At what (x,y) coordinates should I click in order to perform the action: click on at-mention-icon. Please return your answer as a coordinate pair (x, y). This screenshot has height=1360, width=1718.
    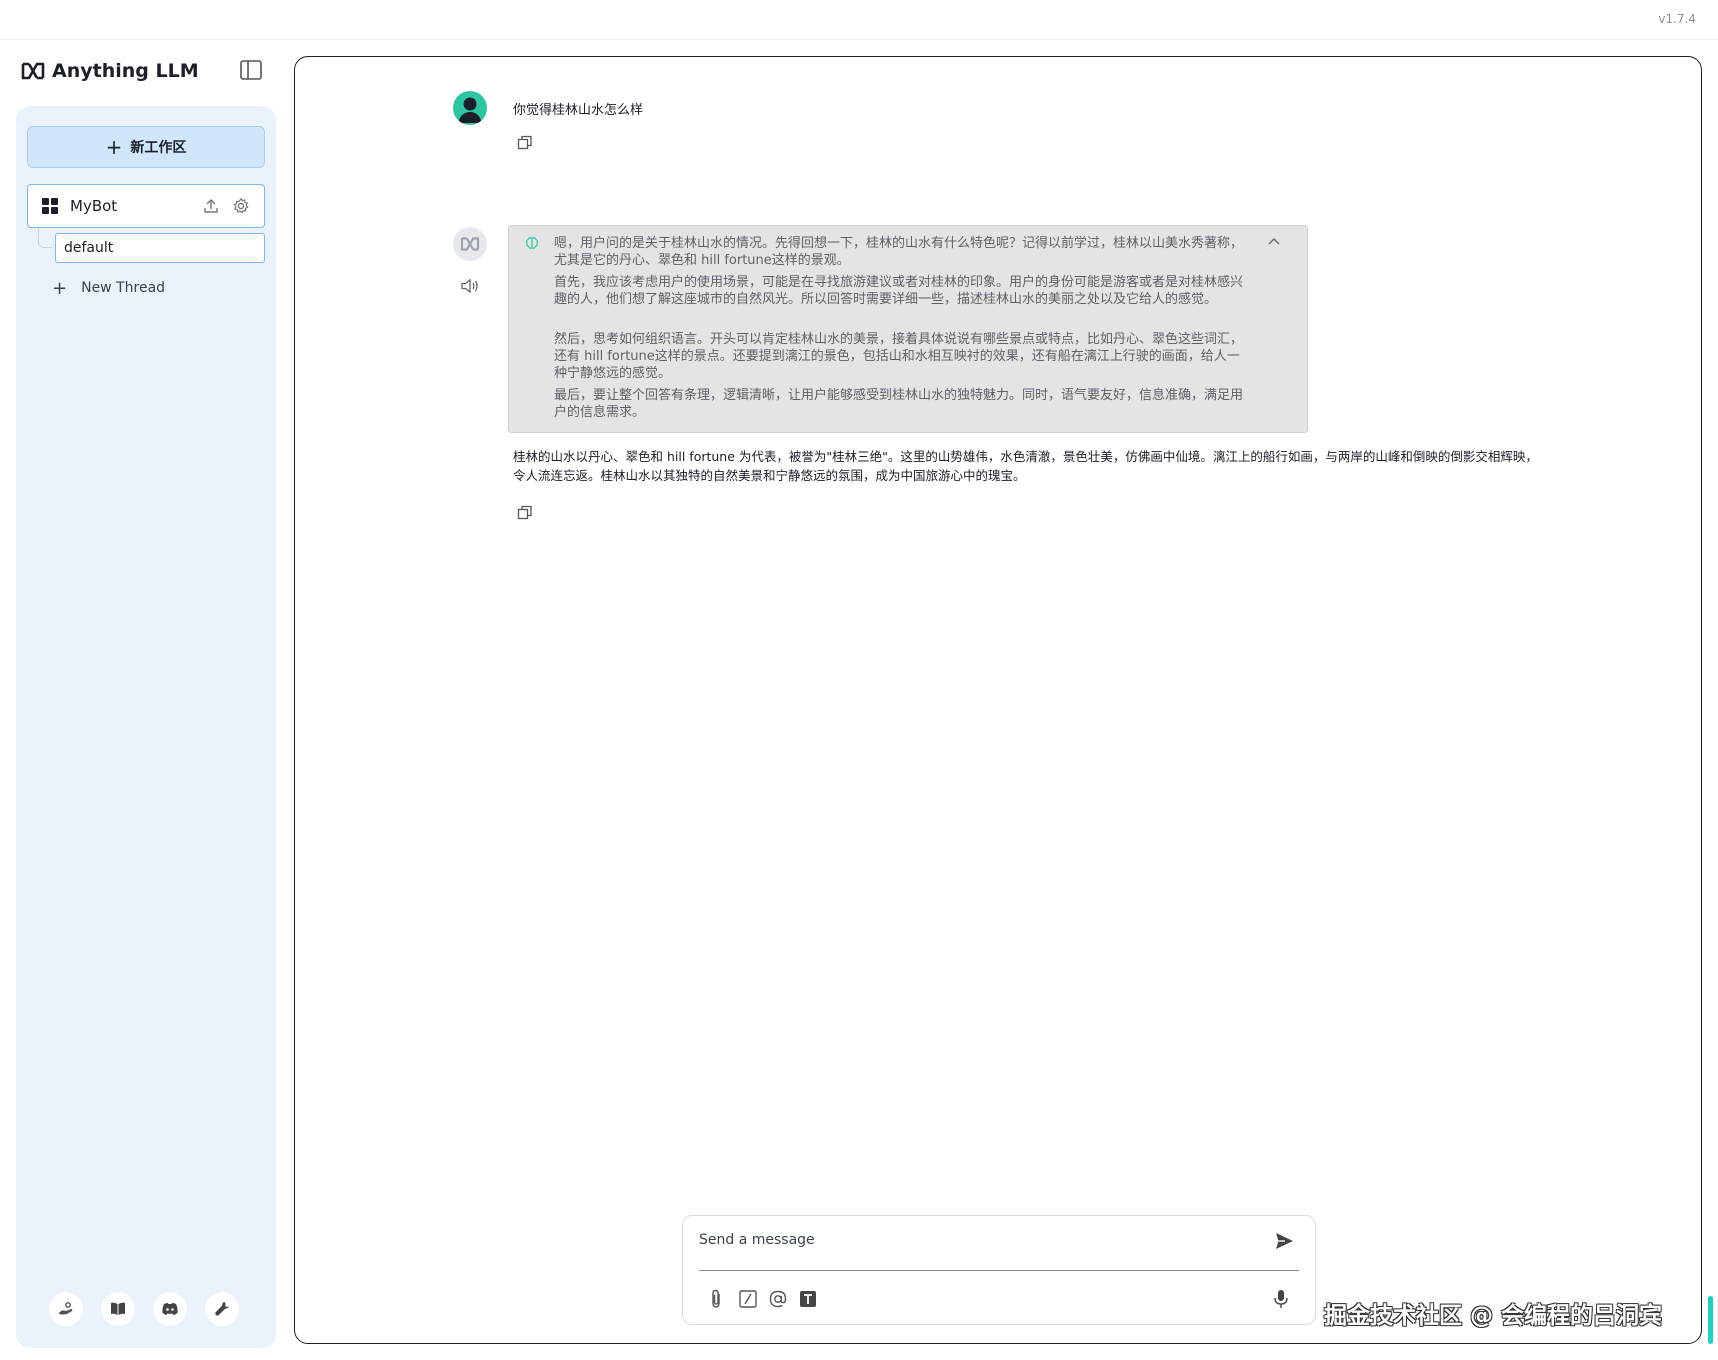
    Looking at the image, I should click on (778, 1299).